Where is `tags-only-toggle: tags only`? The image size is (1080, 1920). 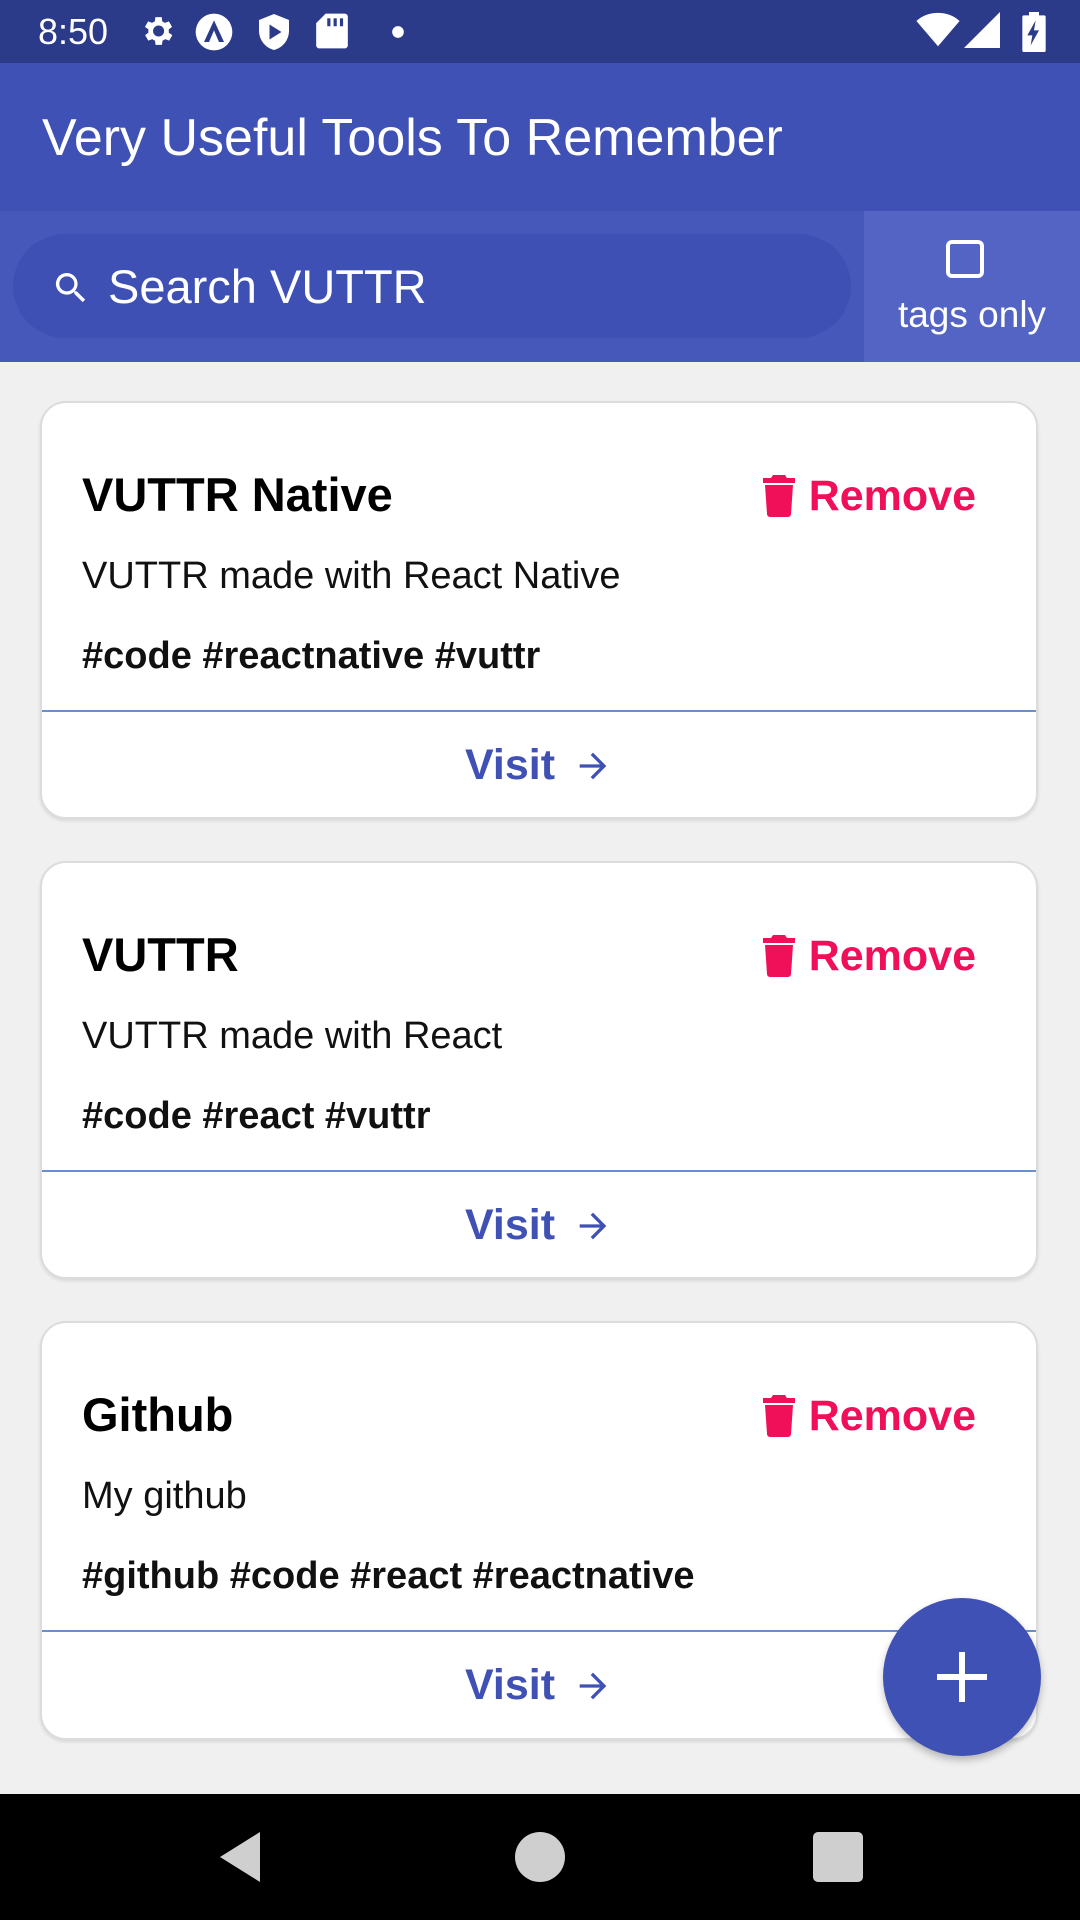
tags-only-toggle: tags only is located at coordinates (972, 286).